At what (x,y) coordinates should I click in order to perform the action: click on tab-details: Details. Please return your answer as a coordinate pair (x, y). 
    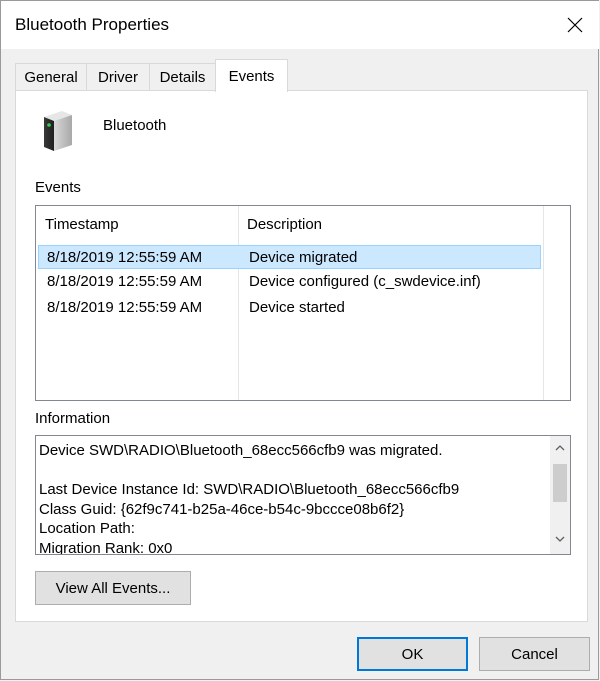
    Looking at the image, I should click on (182, 77).